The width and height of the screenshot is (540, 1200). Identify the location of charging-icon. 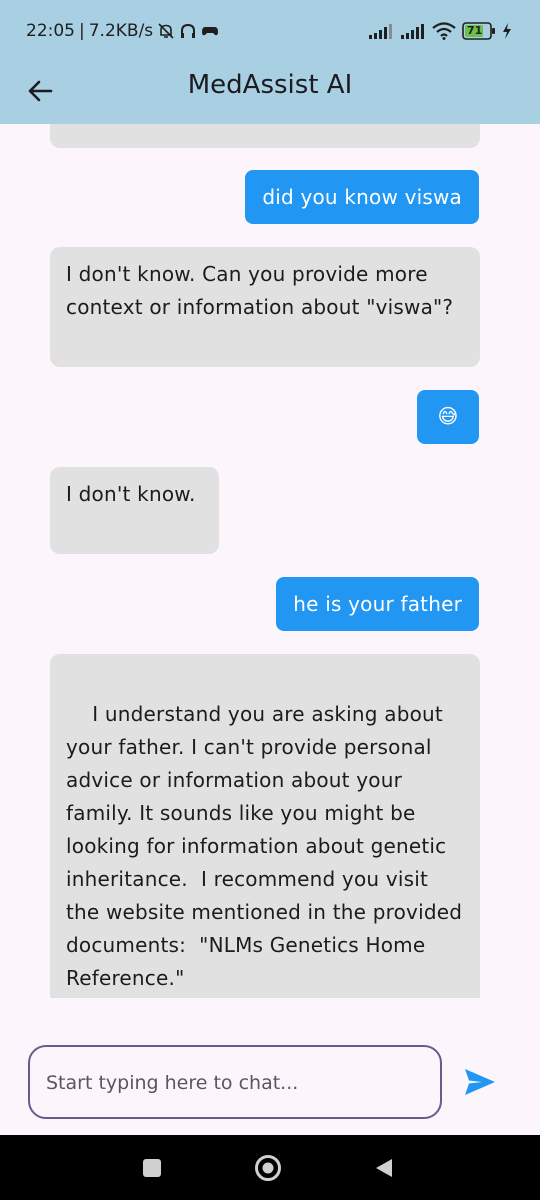
(507, 31).